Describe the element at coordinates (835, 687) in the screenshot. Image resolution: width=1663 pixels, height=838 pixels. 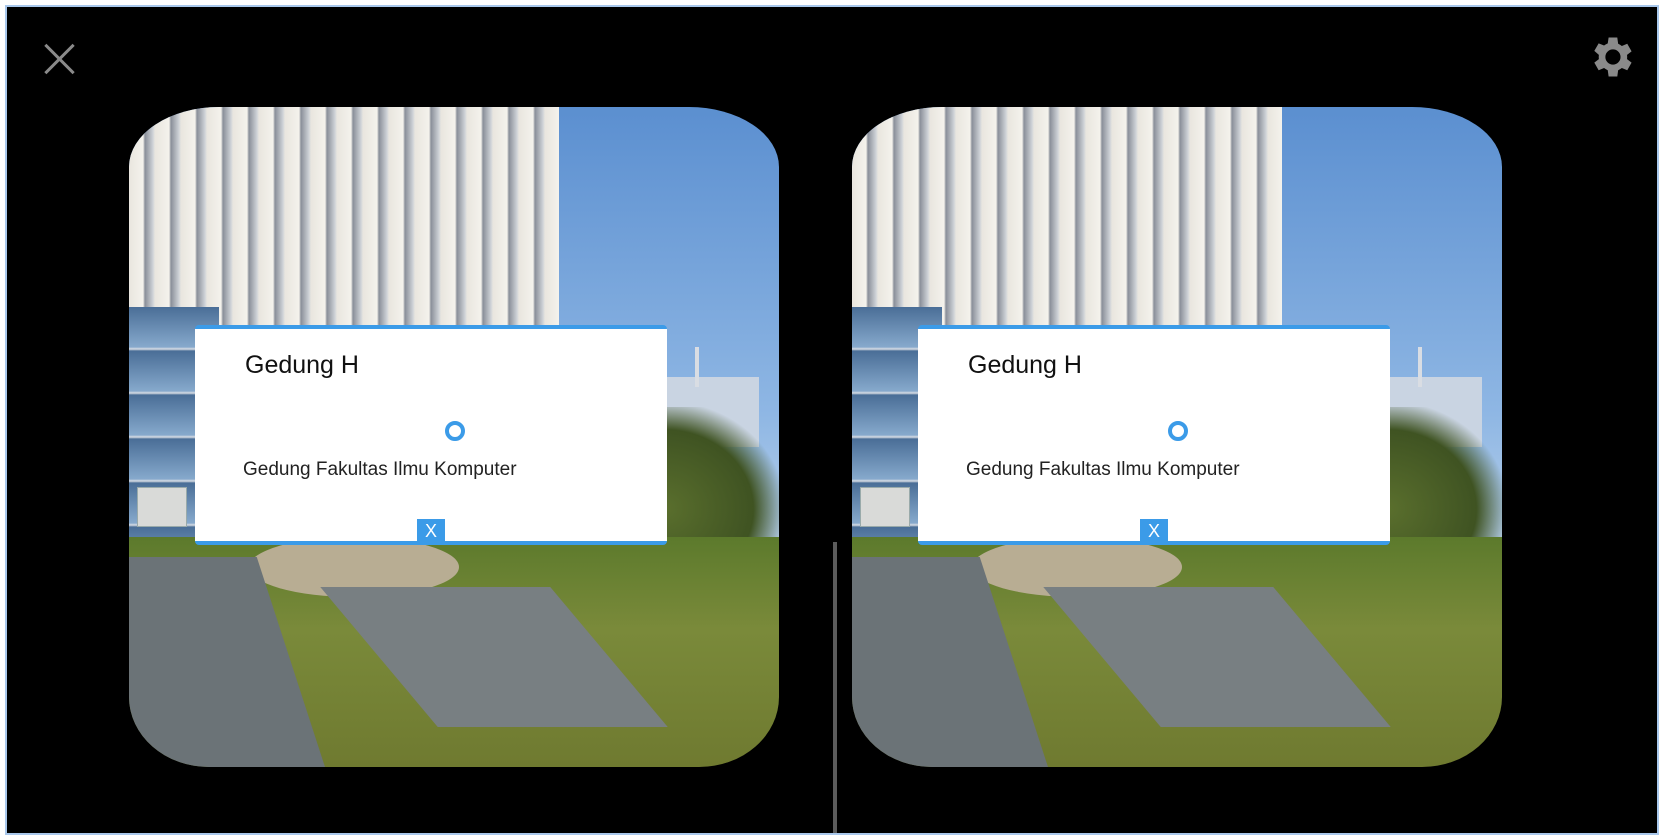
I see `eye-divider` at that location.